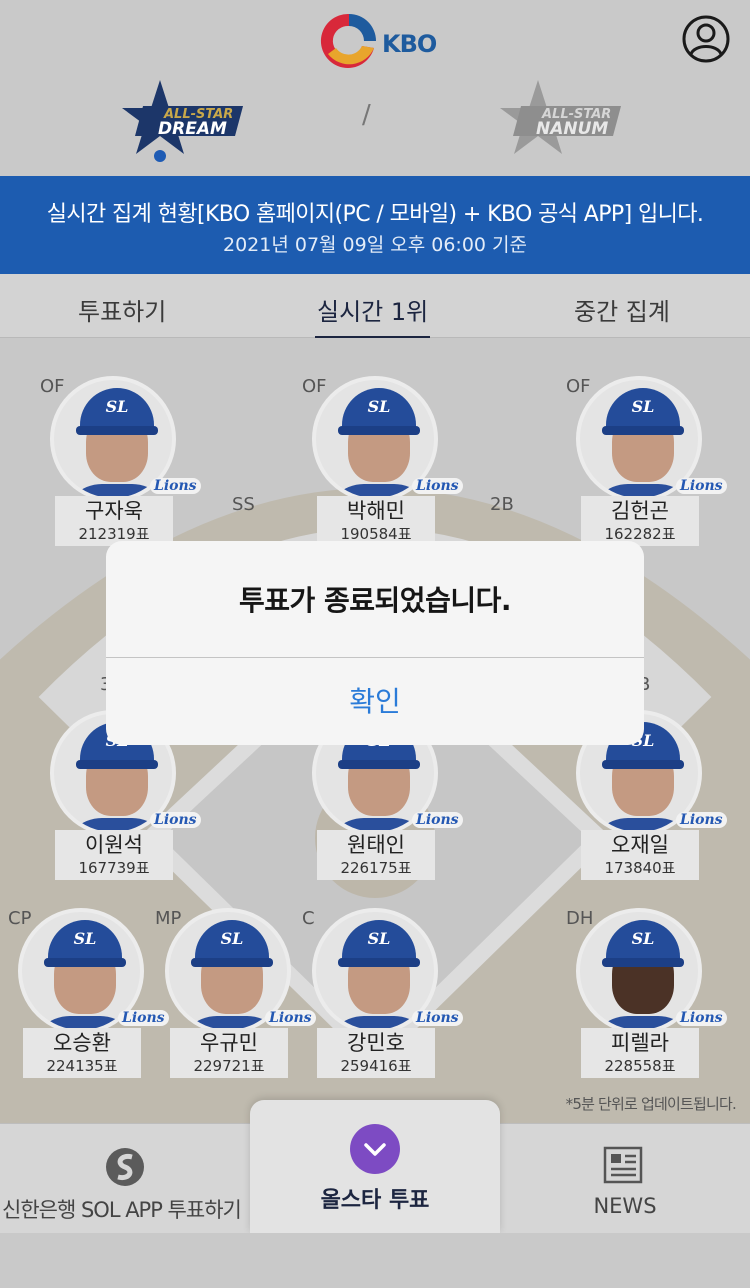 The height and width of the screenshot is (1288, 750). What do you see at coordinates (376, 1066) in the screenshot?
I see `player-votes: 259416표` at bounding box center [376, 1066].